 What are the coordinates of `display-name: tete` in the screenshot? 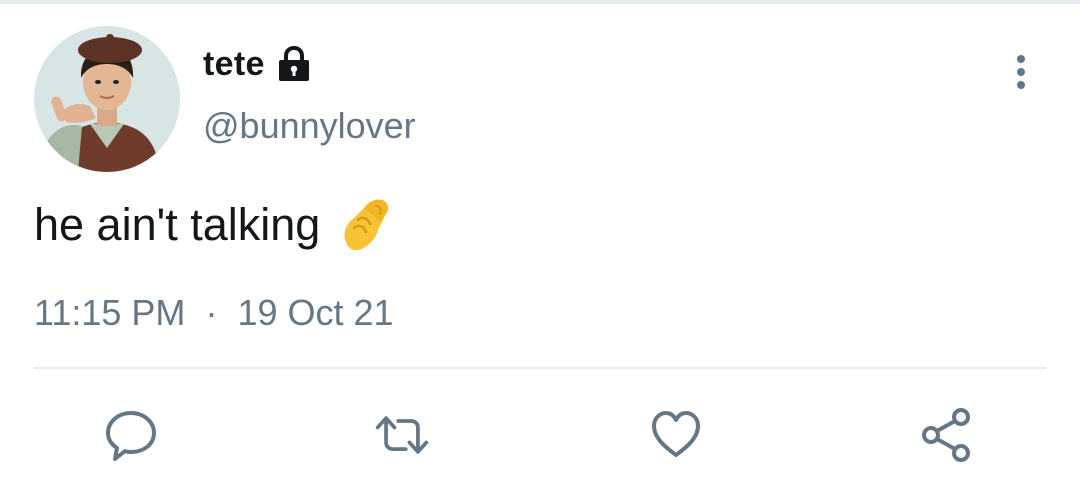 It's located at (234, 64).